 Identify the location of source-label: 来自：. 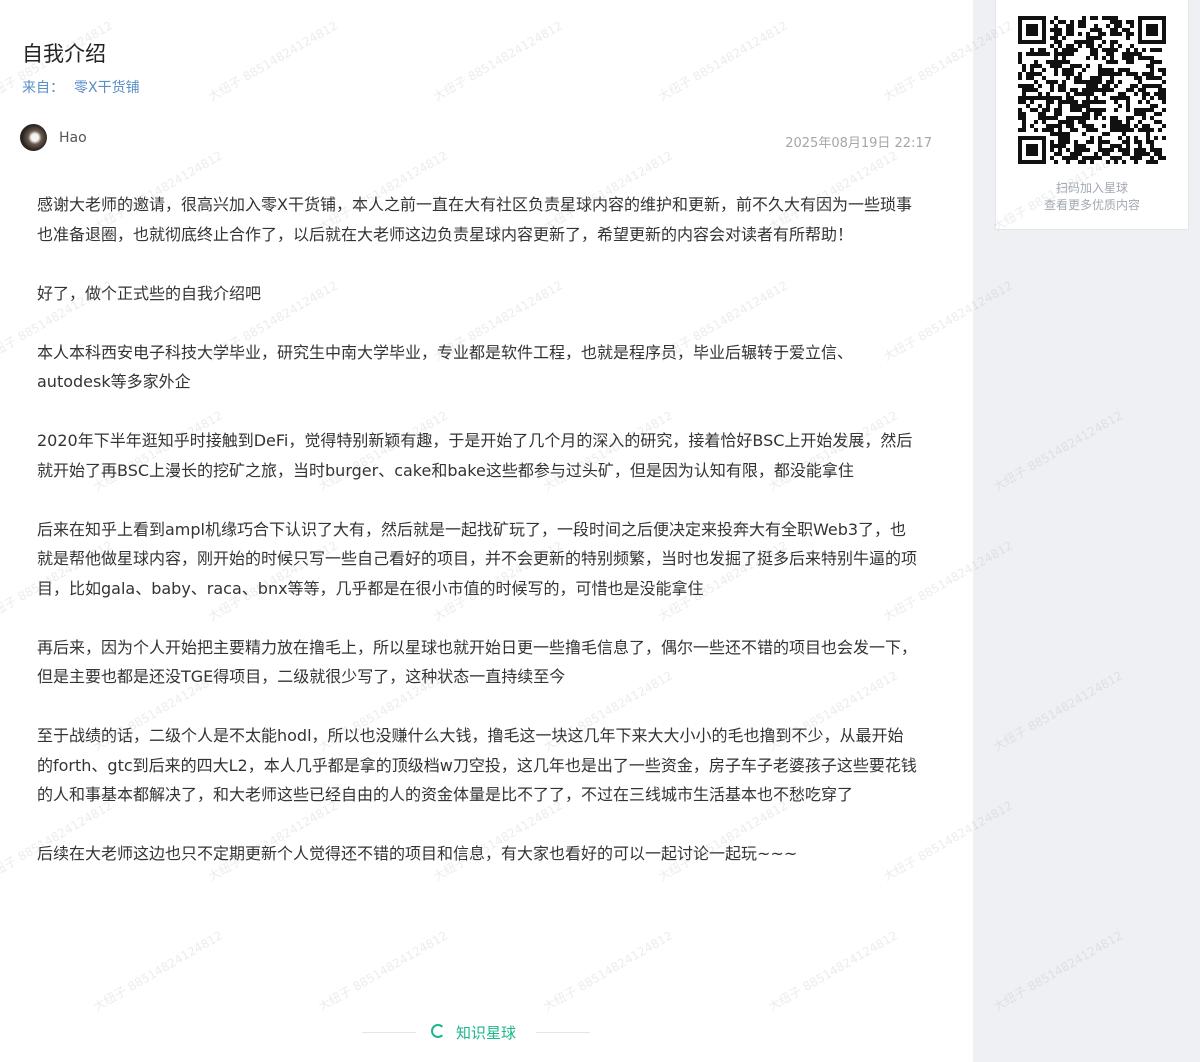
(43, 88).